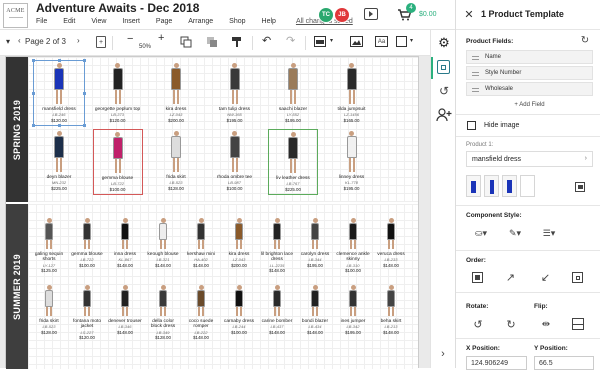 The height and width of the screenshot is (370, 600). What do you see at coordinates (320, 41) in the screenshot?
I see `layout-icon` at bounding box center [320, 41].